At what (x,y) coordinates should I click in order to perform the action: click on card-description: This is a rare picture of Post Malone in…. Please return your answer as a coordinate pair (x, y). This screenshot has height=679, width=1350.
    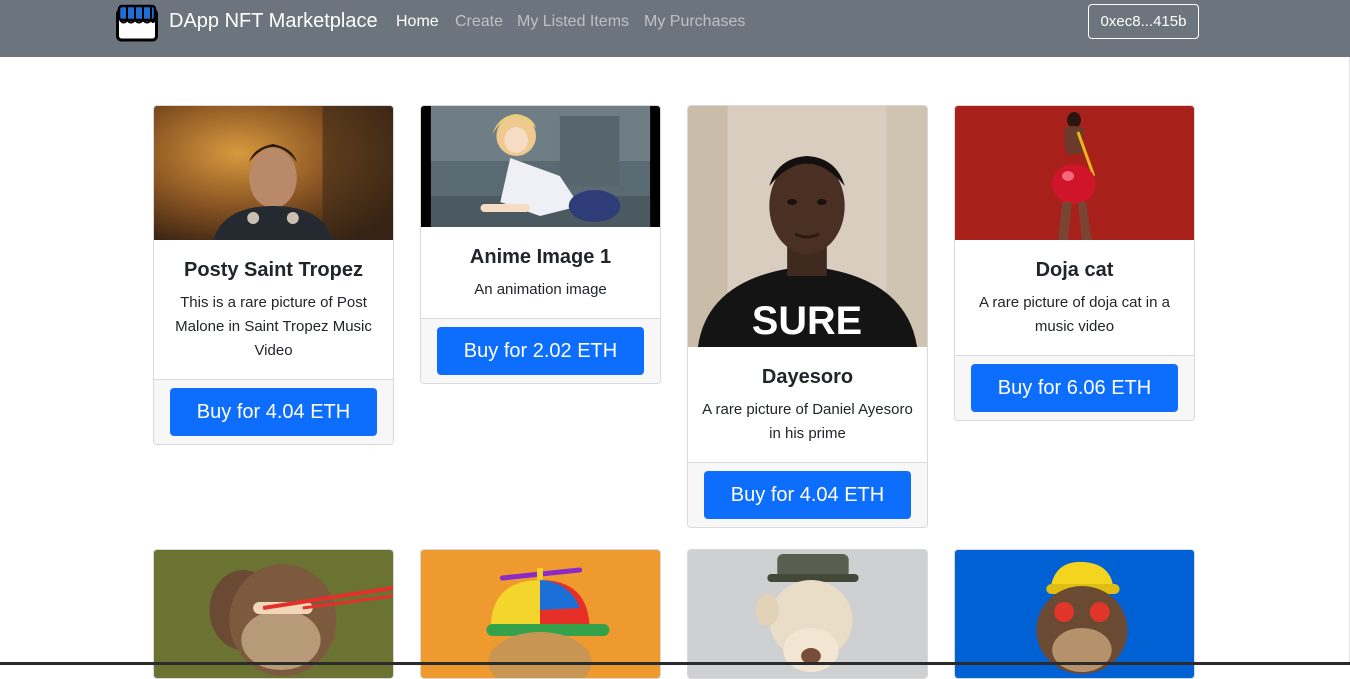
    Looking at the image, I should click on (273, 326).